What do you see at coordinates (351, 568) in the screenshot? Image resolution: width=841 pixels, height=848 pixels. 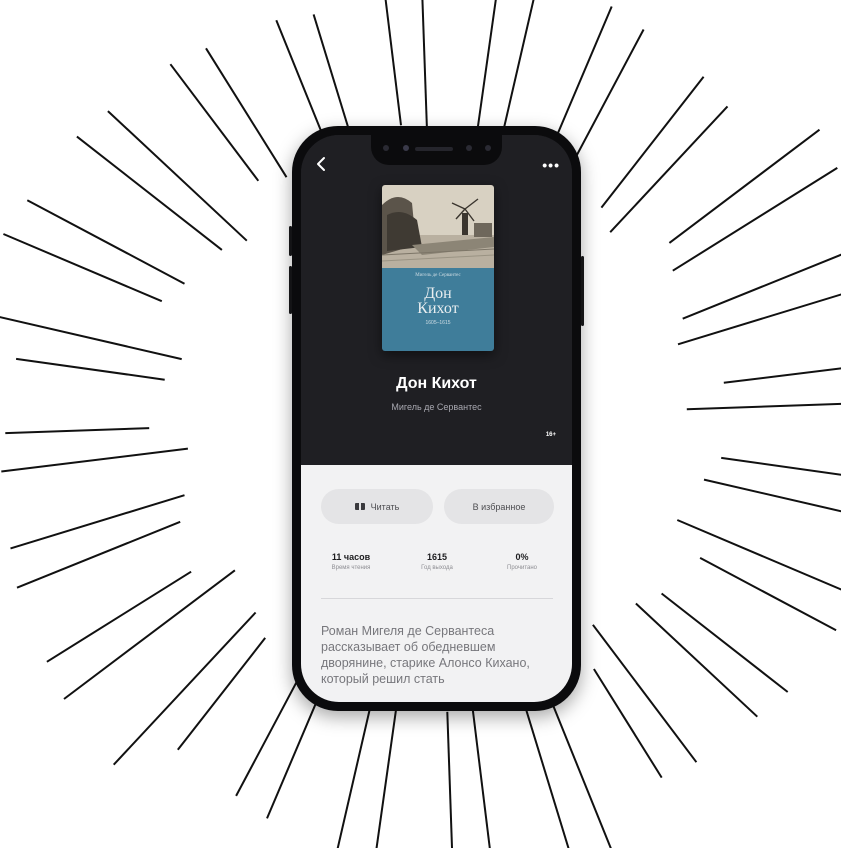 I see `stat-label: Время чтения` at bounding box center [351, 568].